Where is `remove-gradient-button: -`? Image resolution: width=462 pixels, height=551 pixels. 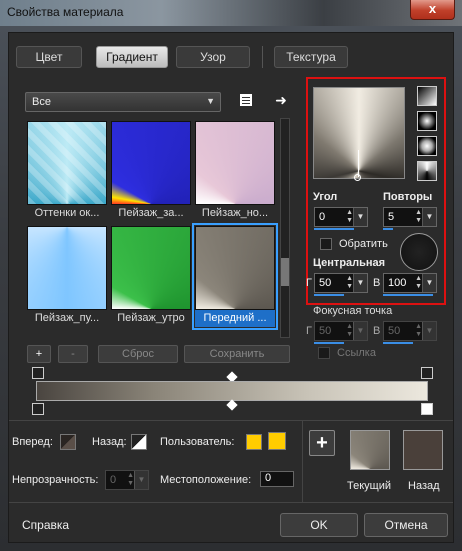
remove-gradient-button: - is located at coordinates (73, 354).